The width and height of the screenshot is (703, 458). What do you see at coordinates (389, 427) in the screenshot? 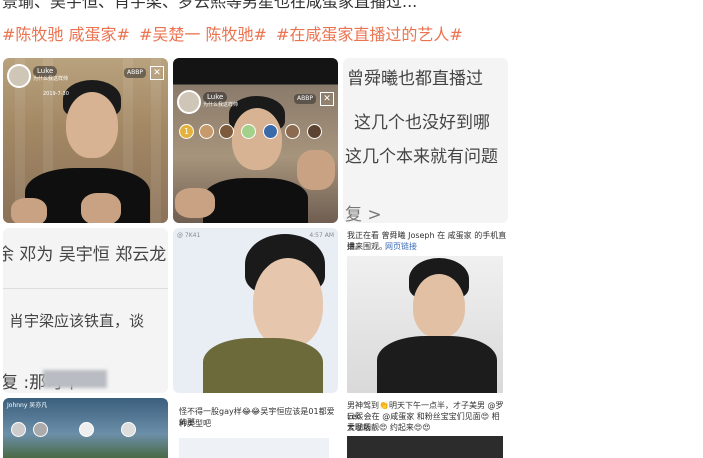
I see `caption-text: 大咖靓靓😍 约起来😍😍` at bounding box center [389, 427].